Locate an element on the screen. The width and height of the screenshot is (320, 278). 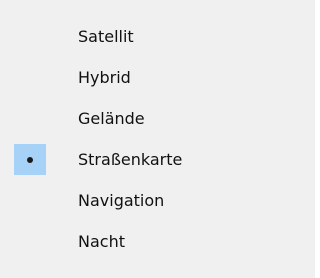
menu-item-label: Navigation is located at coordinates (121, 200).